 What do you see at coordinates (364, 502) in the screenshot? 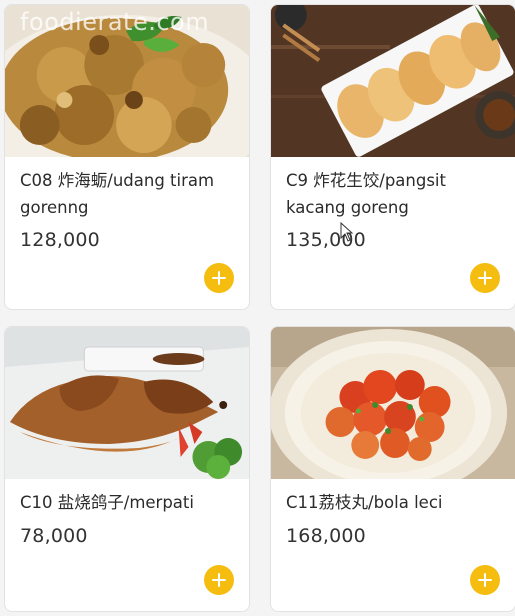
I see `item-name: C11荔枝丸/bola leci` at bounding box center [364, 502].